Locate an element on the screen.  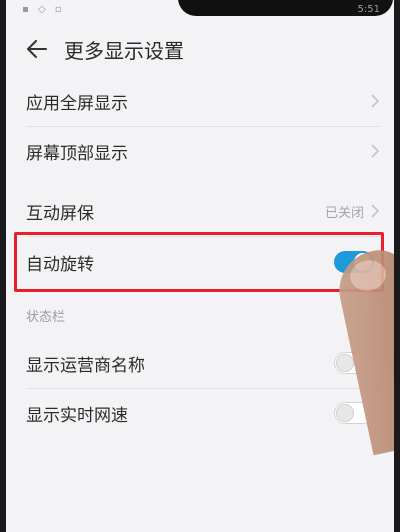
status-bar-section-title: 状态栏 is located at coordinates (46, 317).